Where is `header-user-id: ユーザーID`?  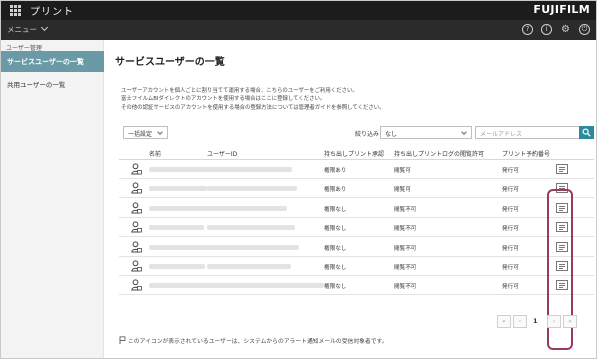
header-user-id: ユーザーID is located at coordinates (222, 153).